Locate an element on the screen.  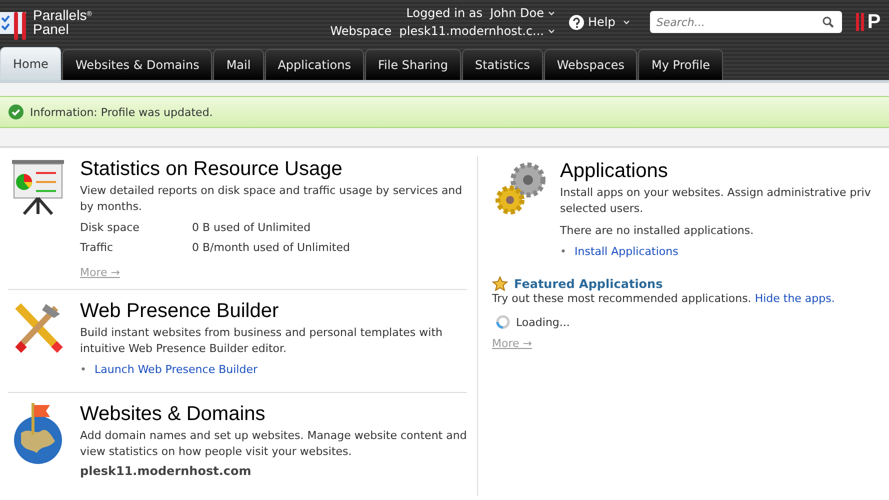
section-description: Add domain names and set up websites. Manage website content and view statistics on how people visit your websites. is located at coordinates (273, 444).